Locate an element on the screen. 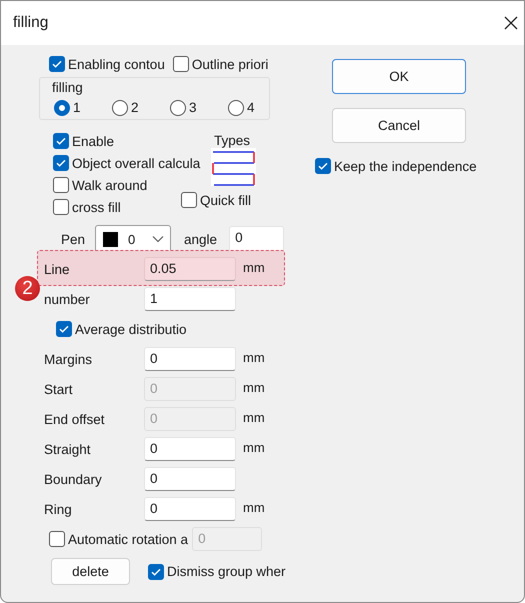 The height and width of the screenshot is (603, 525). checkbox-label: Object overall calcula is located at coordinates (136, 163).